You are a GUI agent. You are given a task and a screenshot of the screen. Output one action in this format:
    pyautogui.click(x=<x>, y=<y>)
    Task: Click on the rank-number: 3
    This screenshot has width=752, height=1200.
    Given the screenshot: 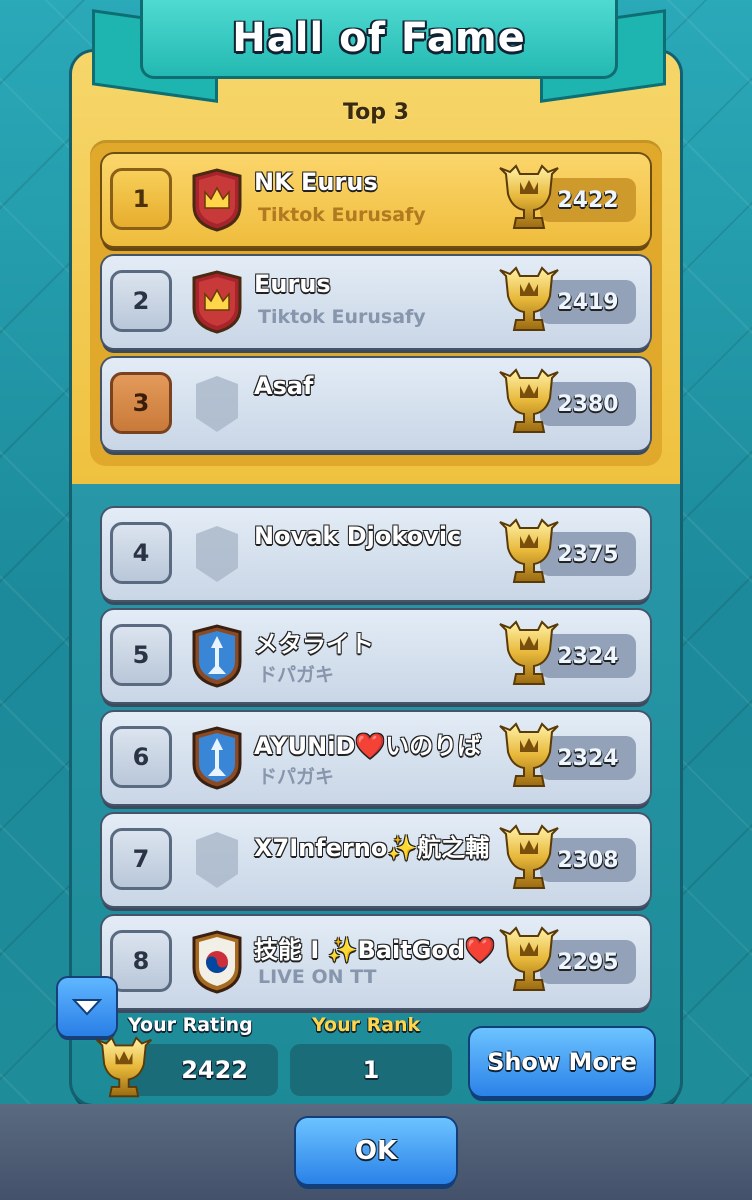 What is the action you would take?
    pyautogui.click(x=141, y=403)
    